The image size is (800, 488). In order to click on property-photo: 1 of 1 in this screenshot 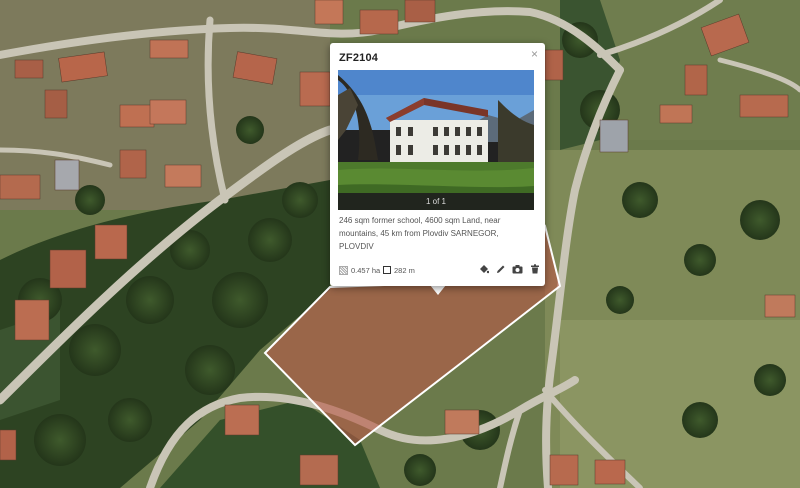, I will do `click(436, 140)`.